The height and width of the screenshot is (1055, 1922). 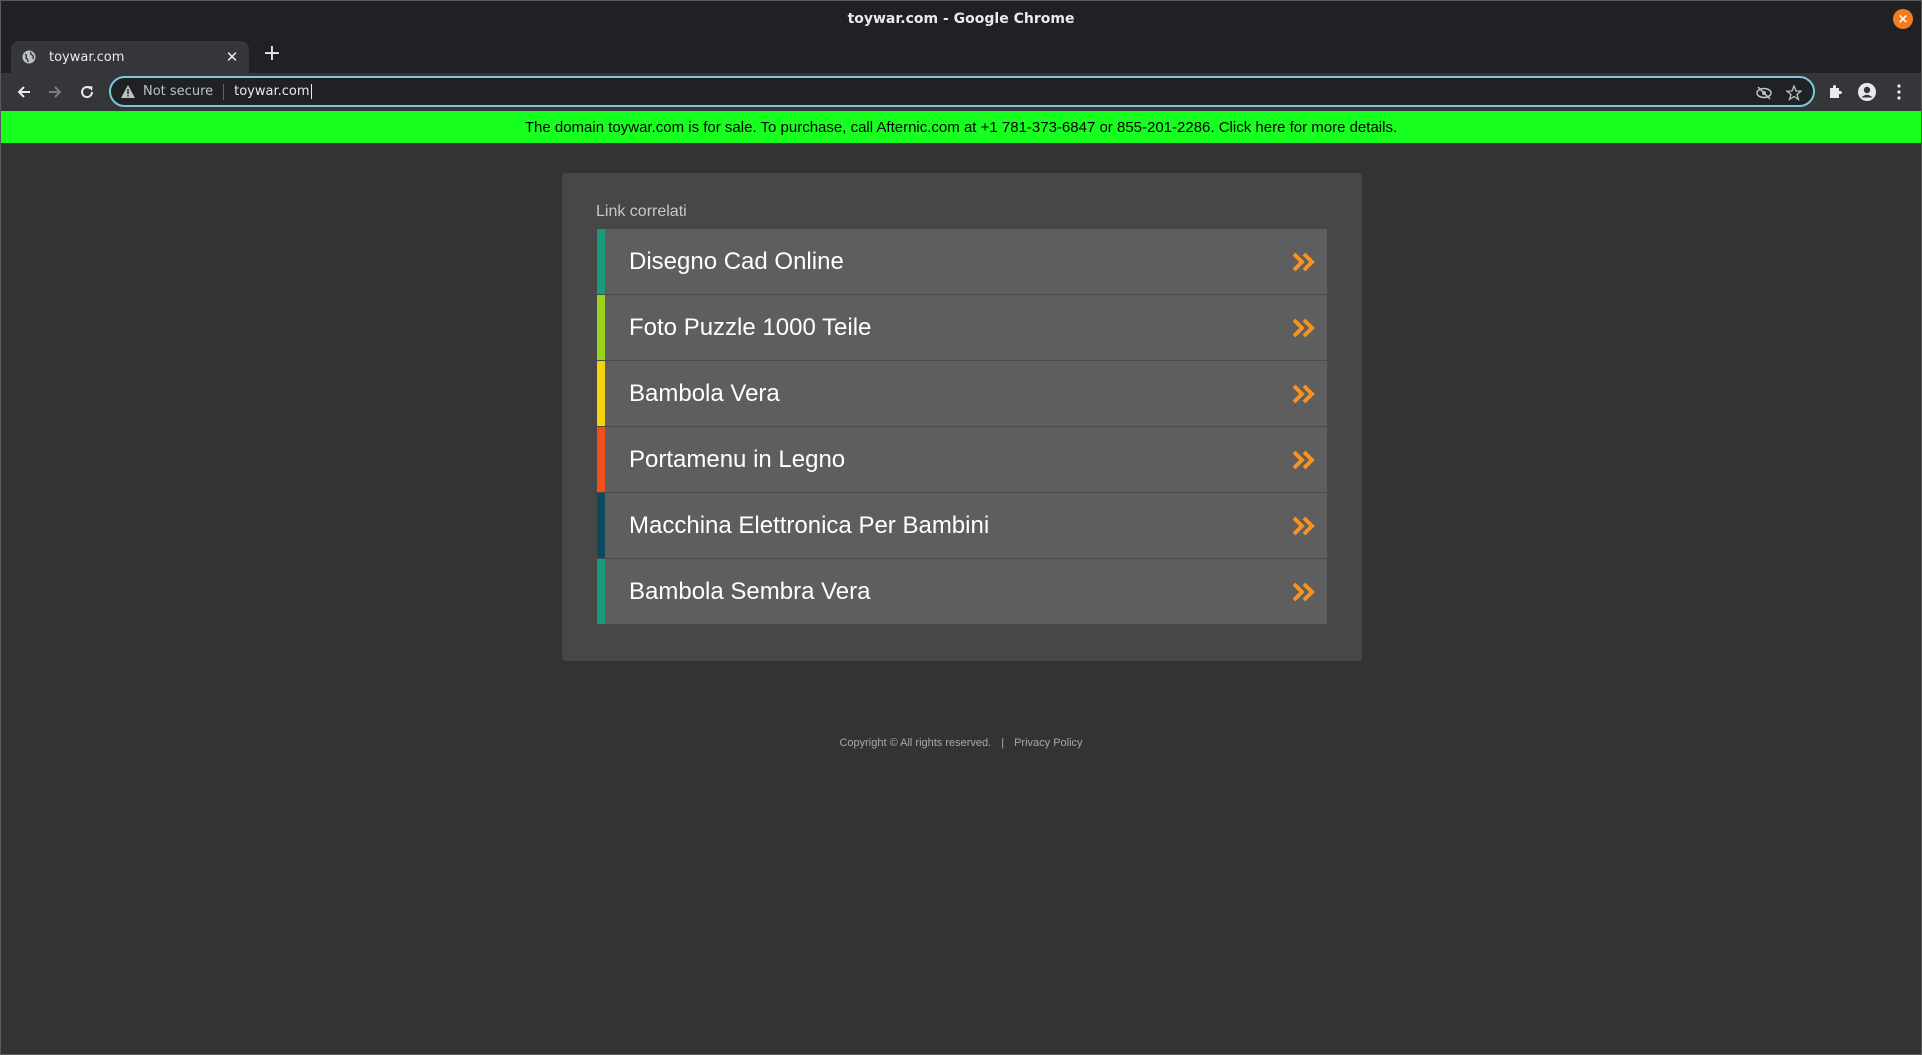 What do you see at coordinates (962, 592) in the screenshot?
I see `related-link-item: Bambola Sembra Vera` at bounding box center [962, 592].